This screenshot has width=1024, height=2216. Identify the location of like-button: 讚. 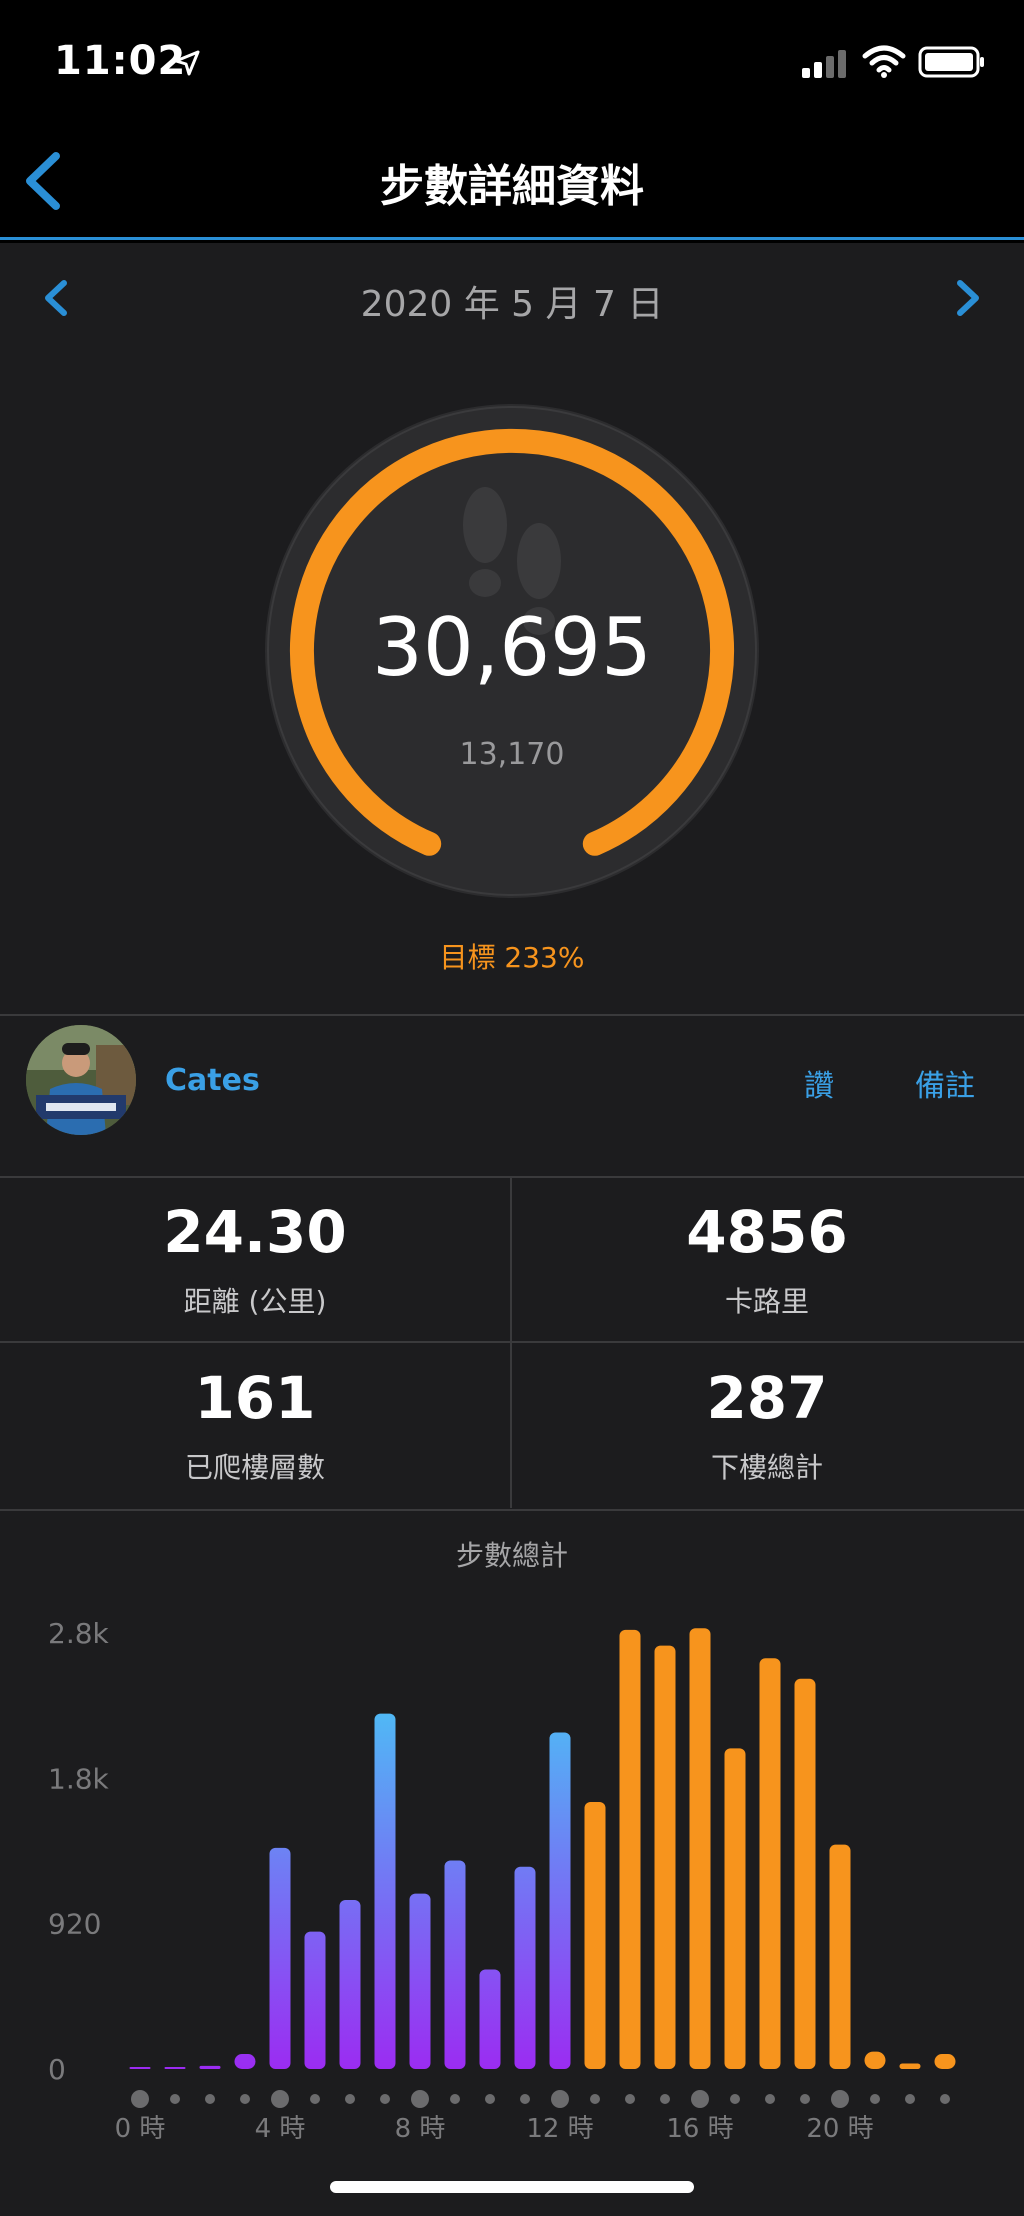
(819, 1083).